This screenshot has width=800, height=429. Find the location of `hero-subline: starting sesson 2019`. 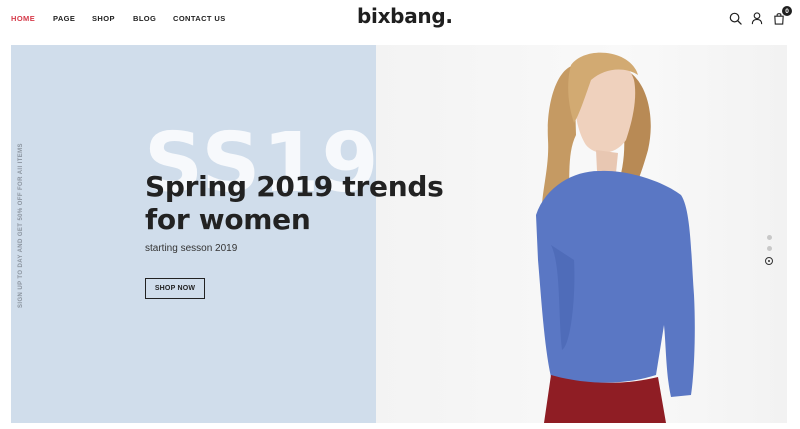

hero-subline: starting sesson 2019 is located at coordinates (191, 248).